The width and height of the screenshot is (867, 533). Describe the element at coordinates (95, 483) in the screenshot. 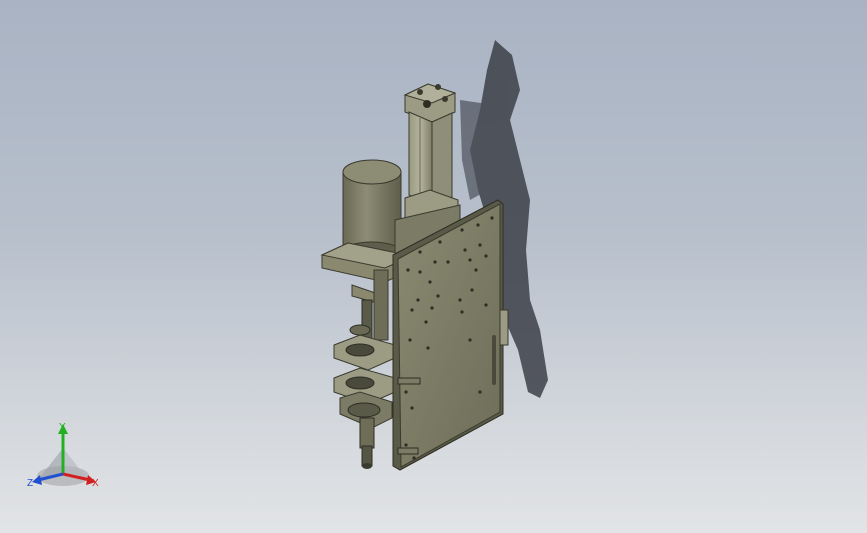

I see `triad-x-label: X` at that location.